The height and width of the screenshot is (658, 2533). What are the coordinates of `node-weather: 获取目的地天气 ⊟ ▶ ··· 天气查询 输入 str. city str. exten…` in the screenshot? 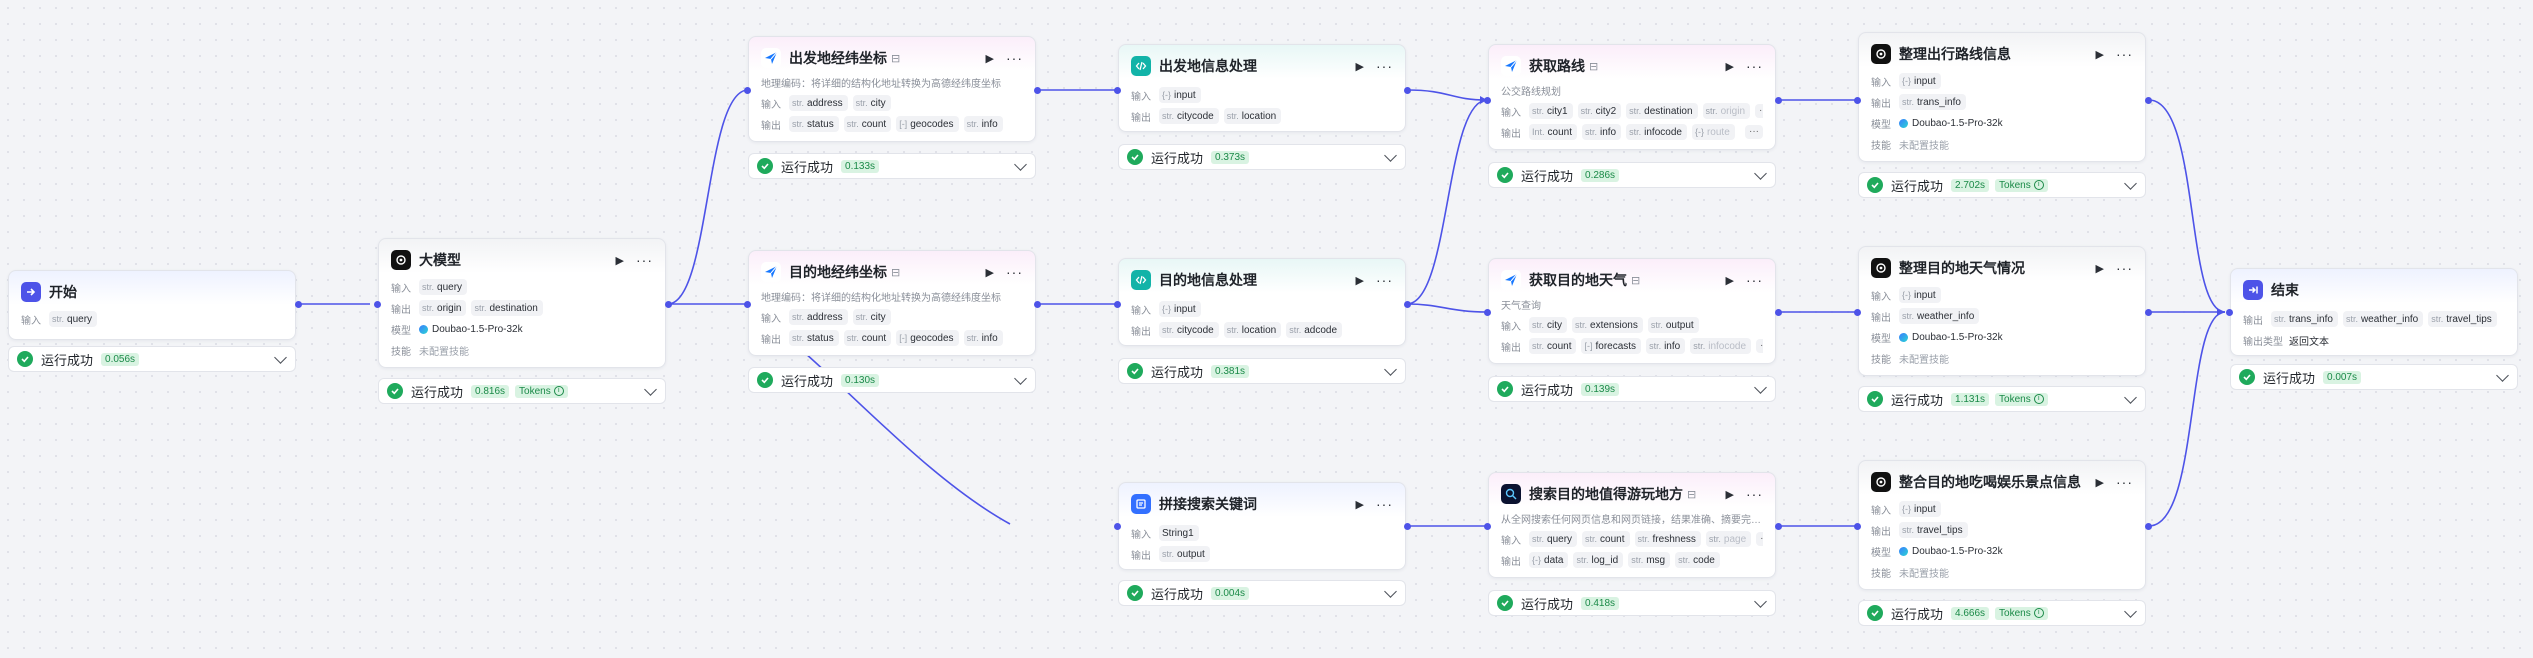 It's located at (1632, 311).